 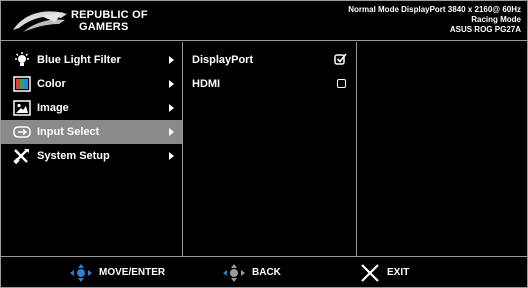 I want to click on close-icon, so click(x=370, y=272).